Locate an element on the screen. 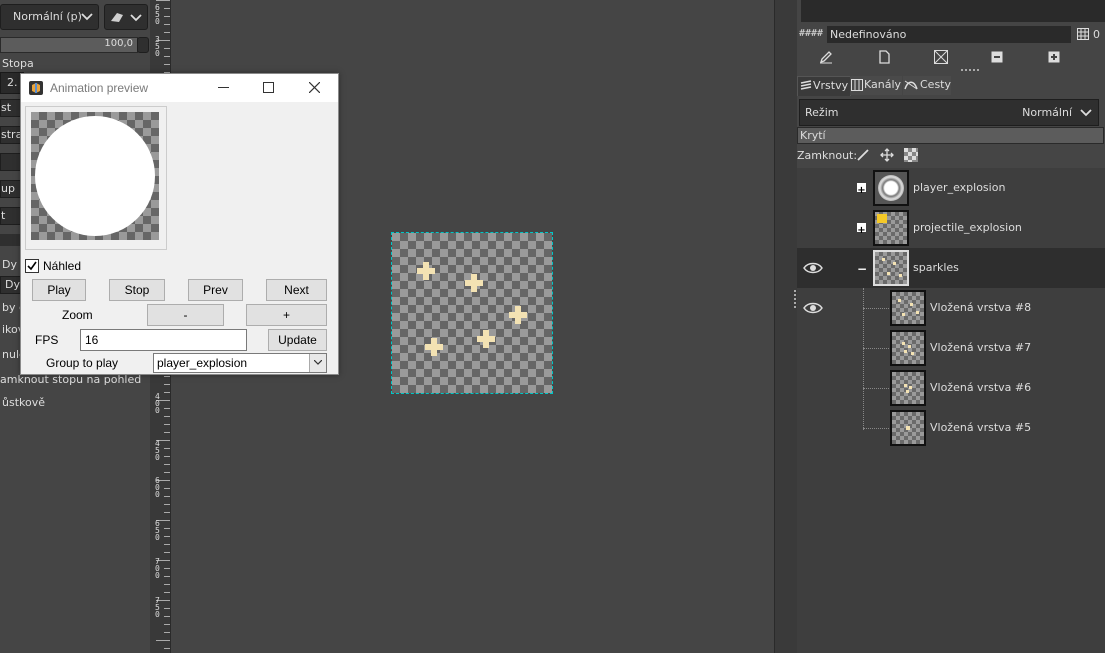 This screenshot has width=1105, height=653. partial-label: t is located at coordinates (3, 215).